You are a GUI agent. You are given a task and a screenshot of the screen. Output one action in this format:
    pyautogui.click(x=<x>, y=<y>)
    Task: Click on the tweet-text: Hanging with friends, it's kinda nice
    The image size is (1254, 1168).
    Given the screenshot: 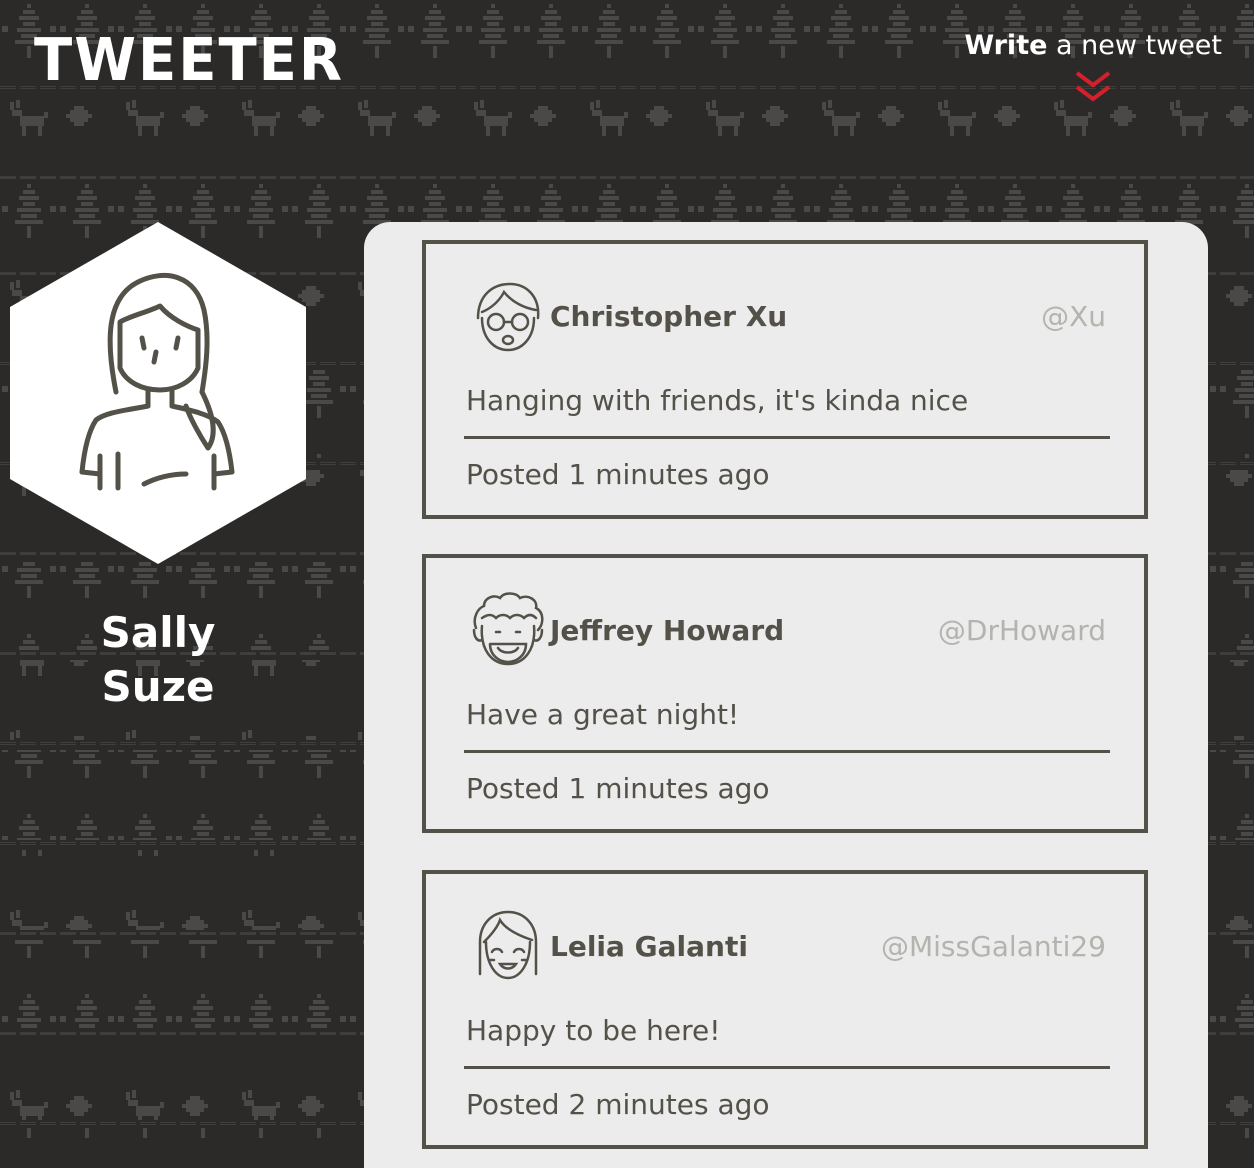 What is the action you would take?
    pyautogui.click(x=717, y=400)
    